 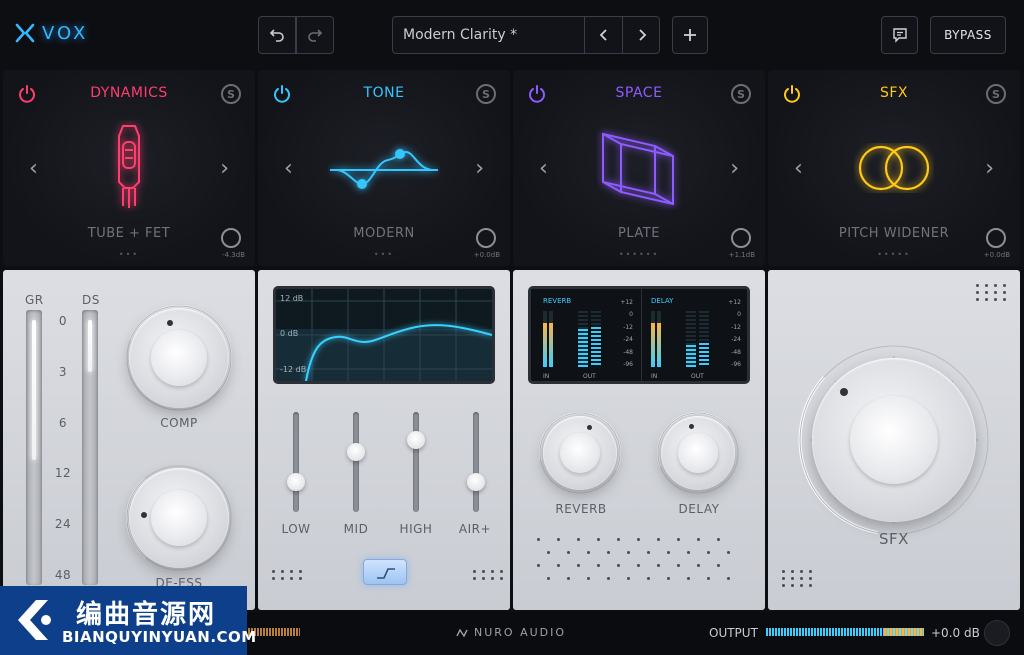 I want to click on module-tone: TONE S ‹ › MODERN ••• +0.0dB, so click(x=384, y=168).